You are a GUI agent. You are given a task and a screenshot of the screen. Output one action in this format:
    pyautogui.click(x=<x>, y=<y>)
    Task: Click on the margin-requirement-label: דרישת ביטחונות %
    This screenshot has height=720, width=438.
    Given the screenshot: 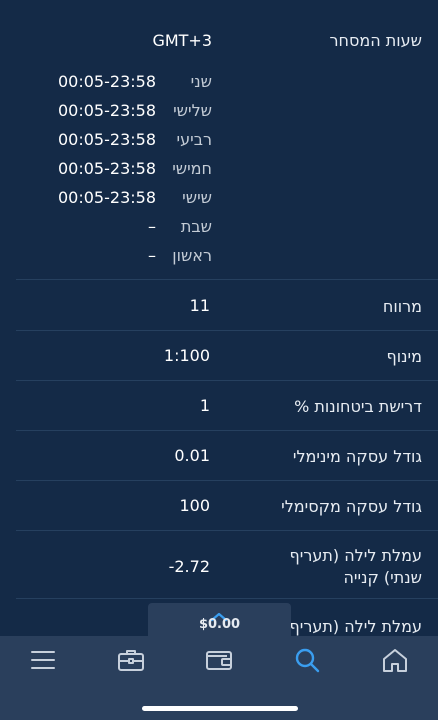 What is the action you would take?
    pyautogui.click(x=358, y=406)
    